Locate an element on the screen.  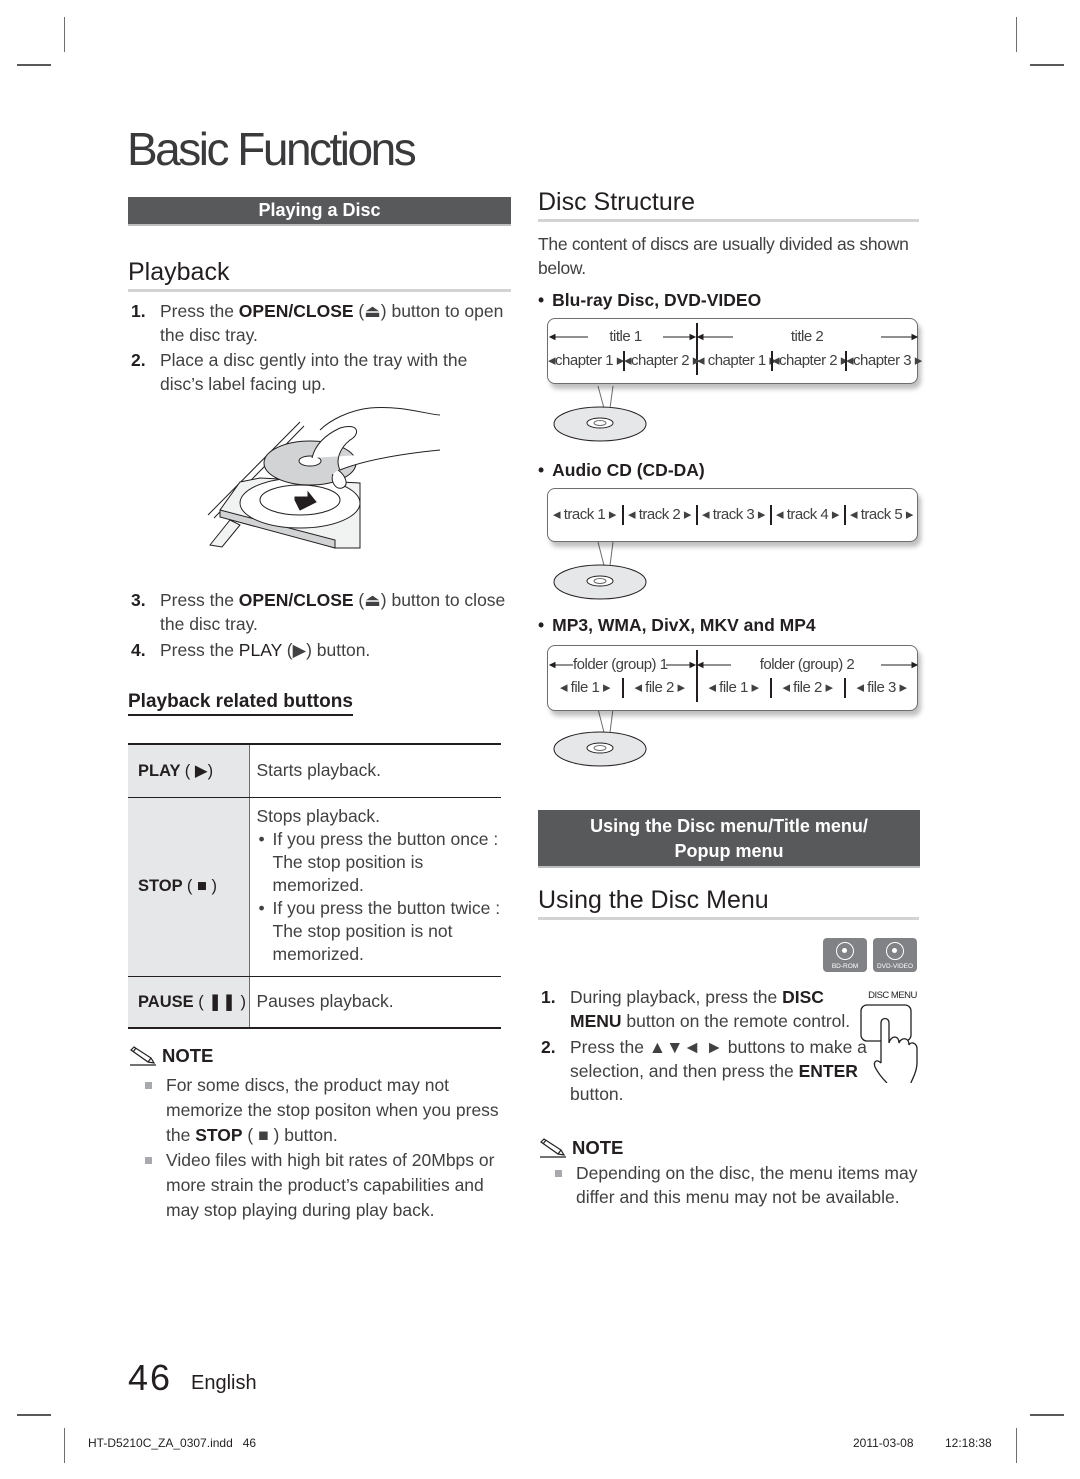
remote-disc-menu-illustration: DISC MENU is located at coordinates (892, 1037).